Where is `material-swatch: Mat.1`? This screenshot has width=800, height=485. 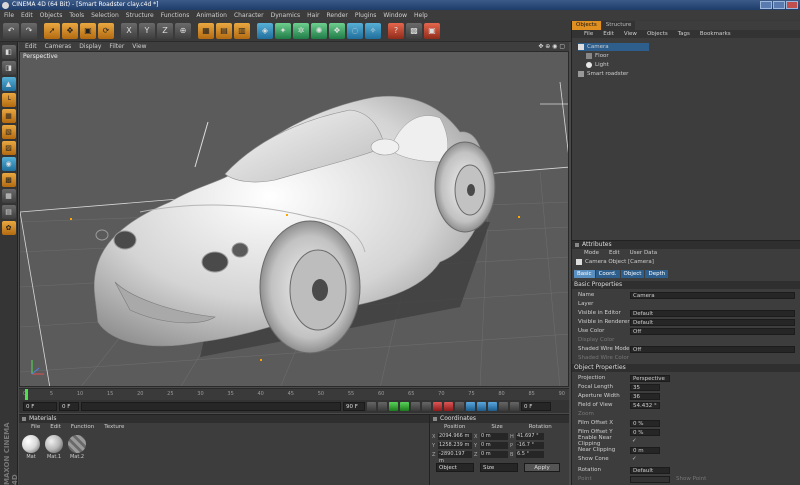
material-swatch: Mat.1 is located at coordinates (54, 447).